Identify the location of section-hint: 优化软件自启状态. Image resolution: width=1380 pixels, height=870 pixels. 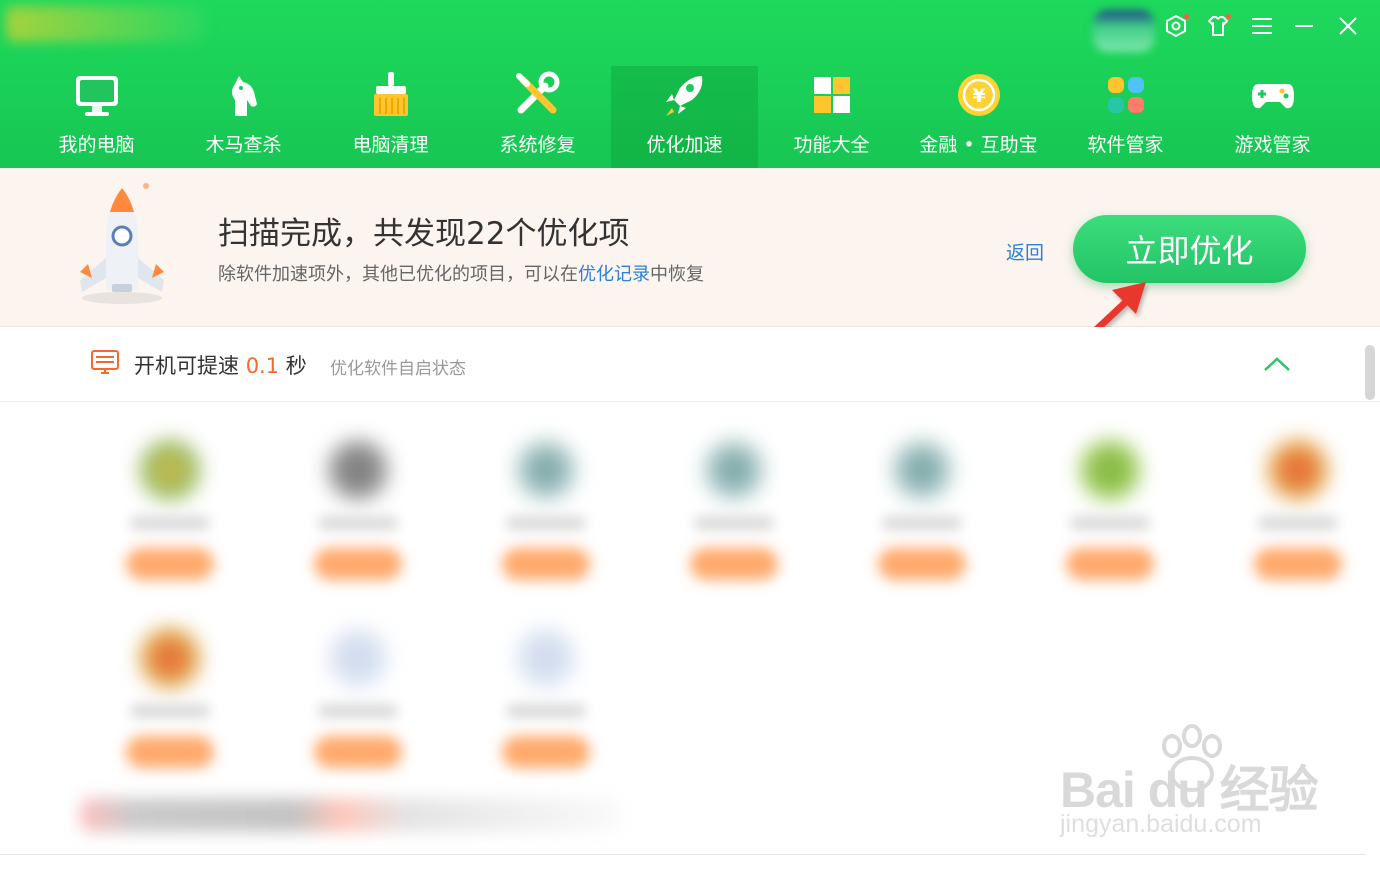
(398, 369).